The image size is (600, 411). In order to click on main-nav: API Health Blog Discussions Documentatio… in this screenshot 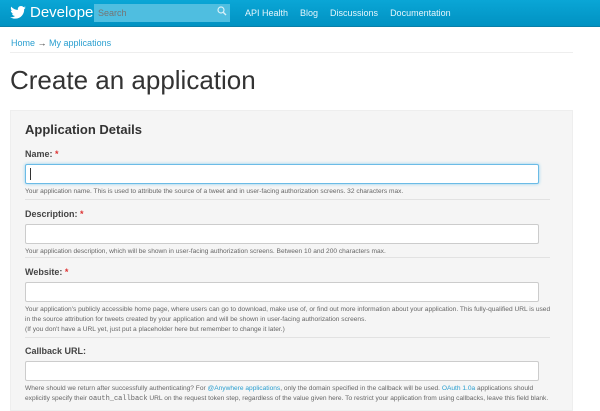, I will do `click(348, 13)`.